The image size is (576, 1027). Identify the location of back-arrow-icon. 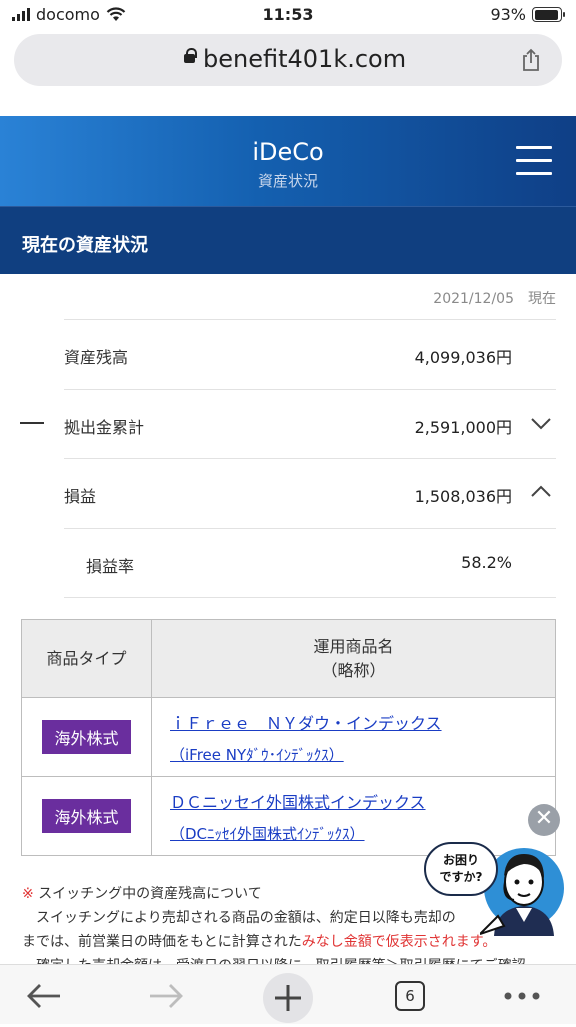
(44, 996).